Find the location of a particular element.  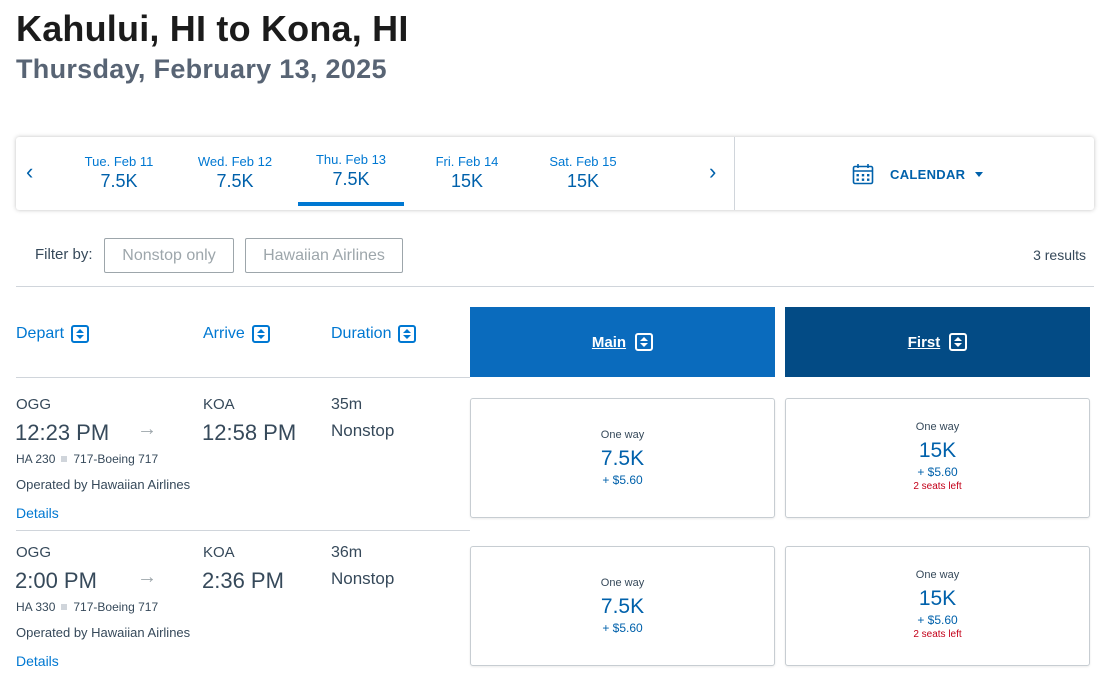

flight-duration: 35m is located at coordinates (347, 404).